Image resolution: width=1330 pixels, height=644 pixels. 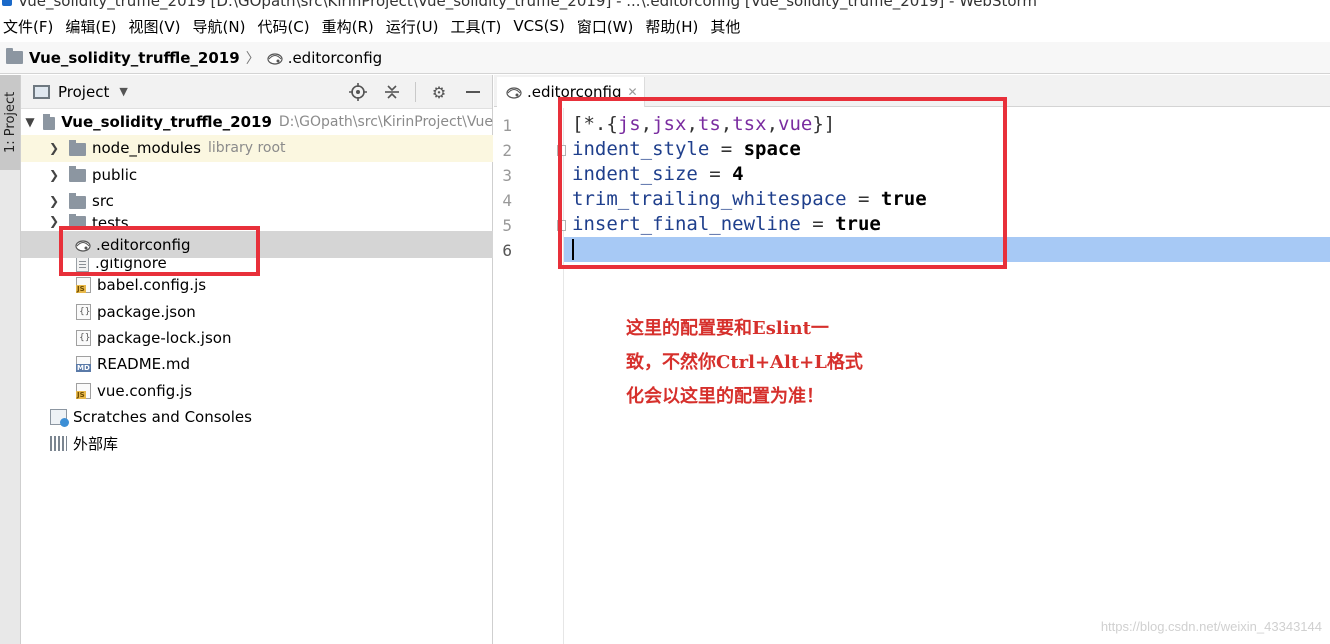 What do you see at coordinates (145, 390) in the screenshot?
I see `tree-item-label: vue.config.js` at bounding box center [145, 390].